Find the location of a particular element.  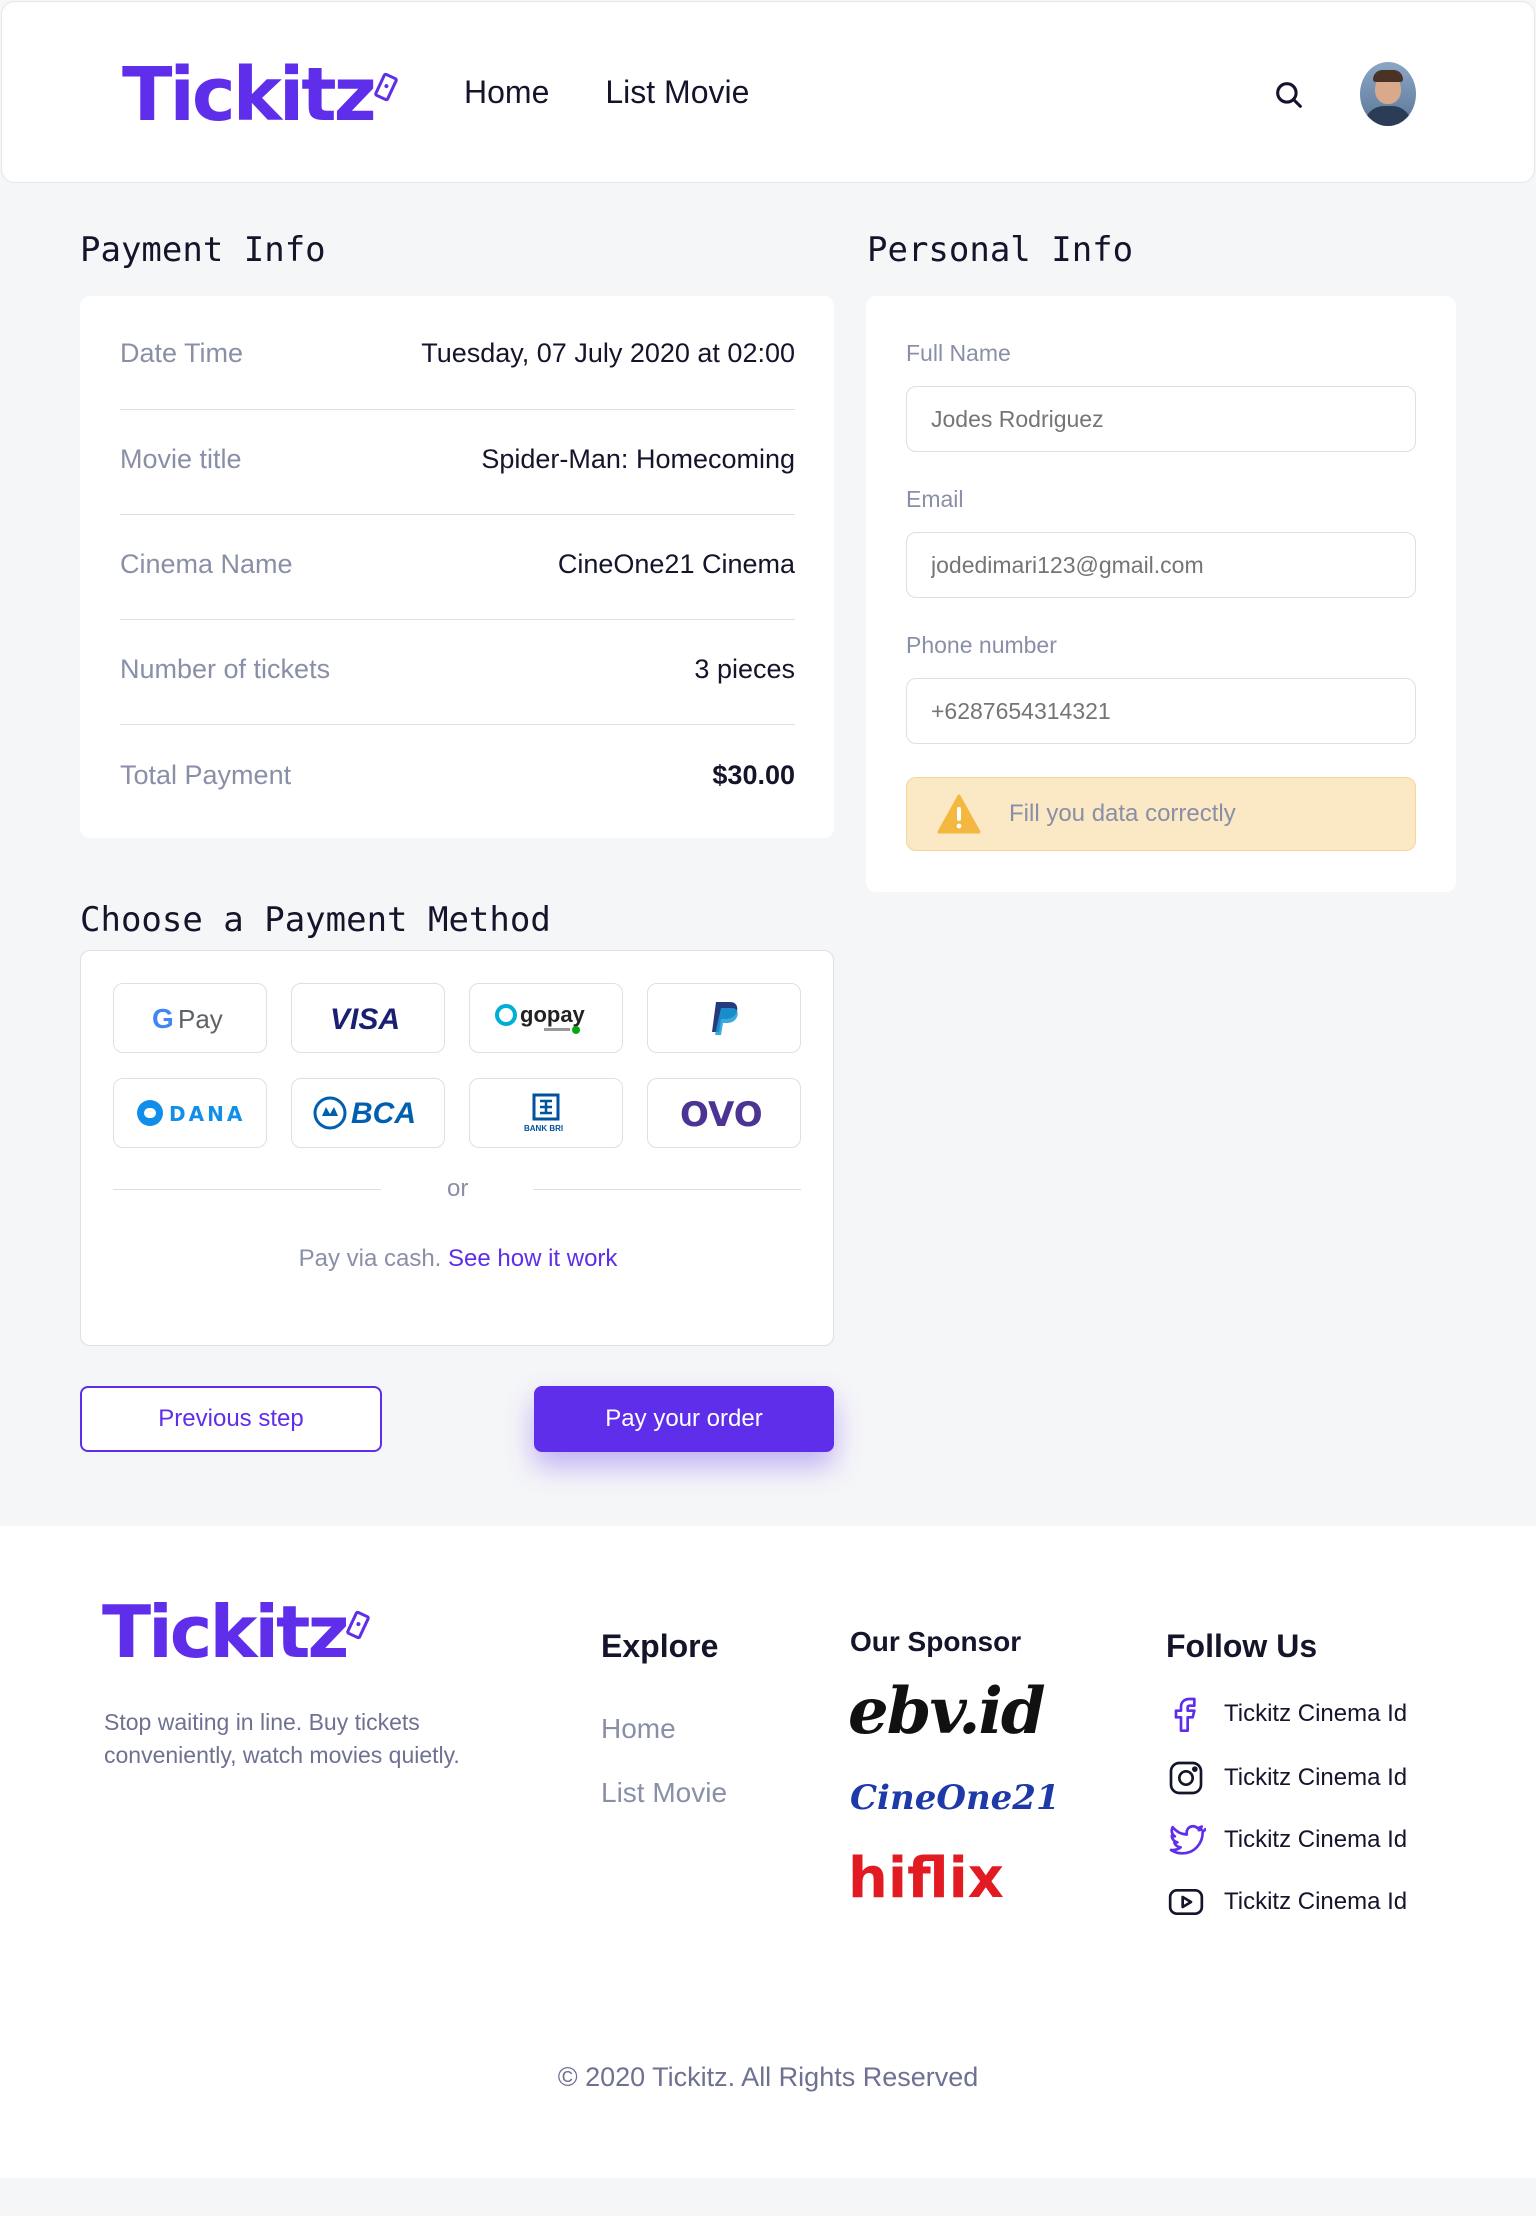

or-divider-left is located at coordinates (247, 1189).